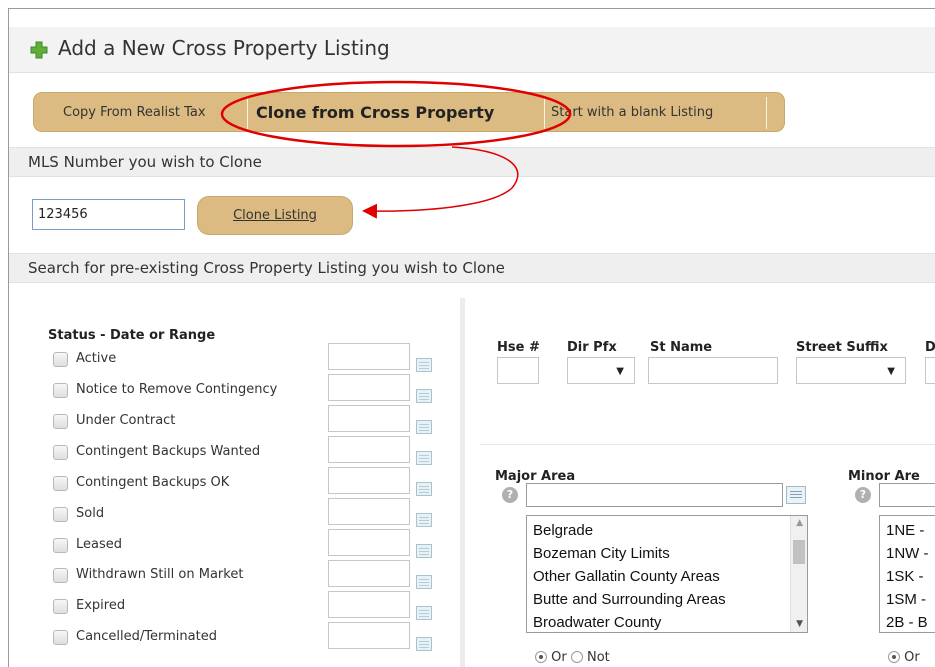  What do you see at coordinates (884, 476) in the screenshot?
I see `minor-area-label: Minor Are` at bounding box center [884, 476].